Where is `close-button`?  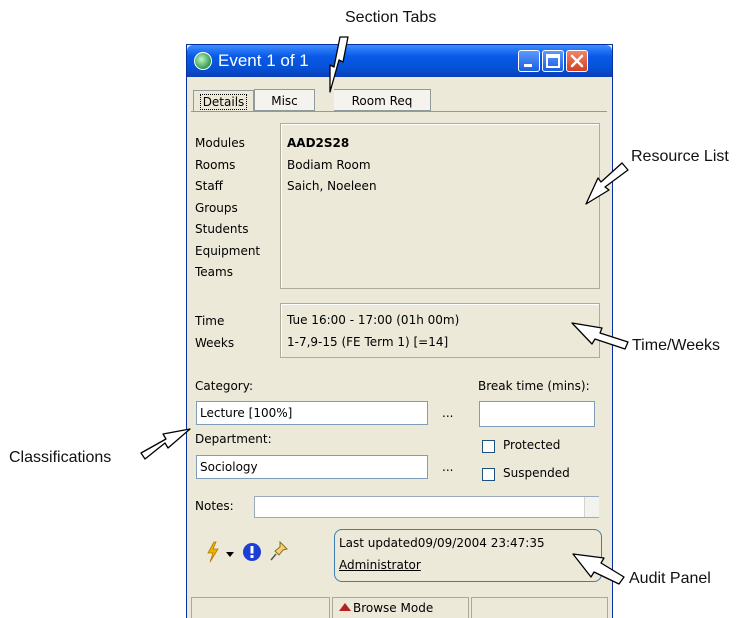 close-button is located at coordinates (577, 61).